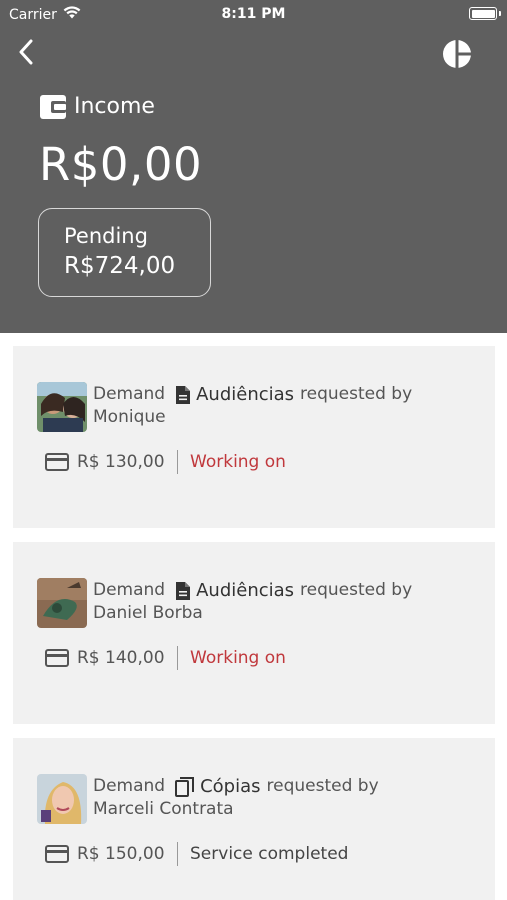 The image size is (507, 900). I want to click on pie-chart-icon, so click(457, 54).